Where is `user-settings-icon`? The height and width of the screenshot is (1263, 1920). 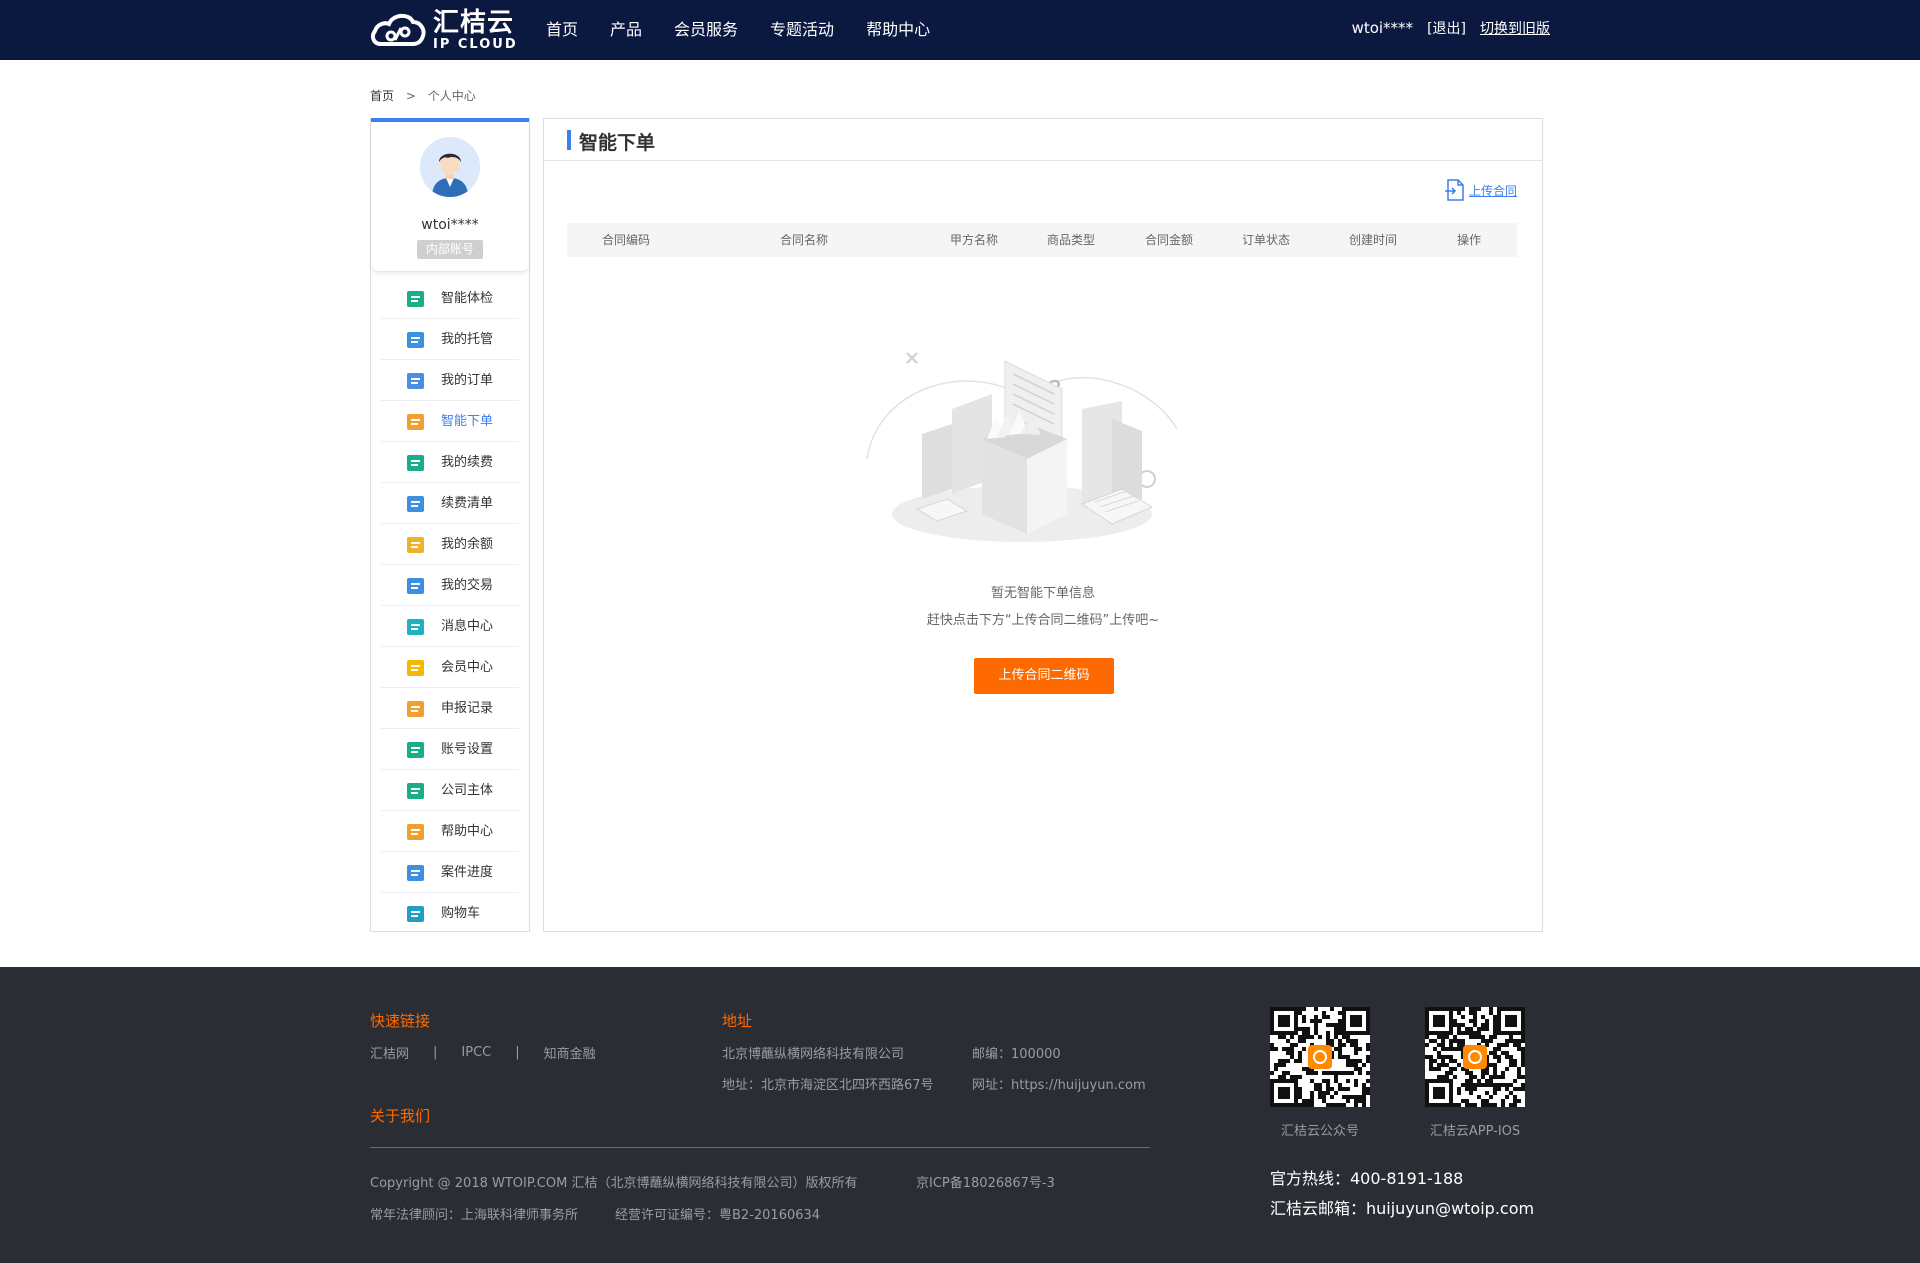
user-settings-icon is located at coordinates (415, 750).